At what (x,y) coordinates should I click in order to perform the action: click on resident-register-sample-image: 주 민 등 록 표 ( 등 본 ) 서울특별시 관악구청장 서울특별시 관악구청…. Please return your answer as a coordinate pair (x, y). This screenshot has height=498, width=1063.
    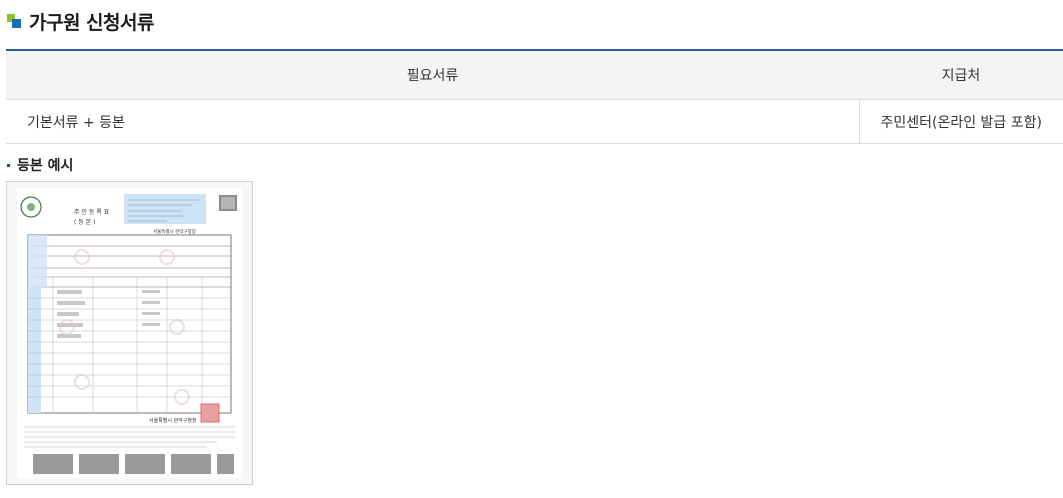
    Looking at the image, I should click on (129, 333).